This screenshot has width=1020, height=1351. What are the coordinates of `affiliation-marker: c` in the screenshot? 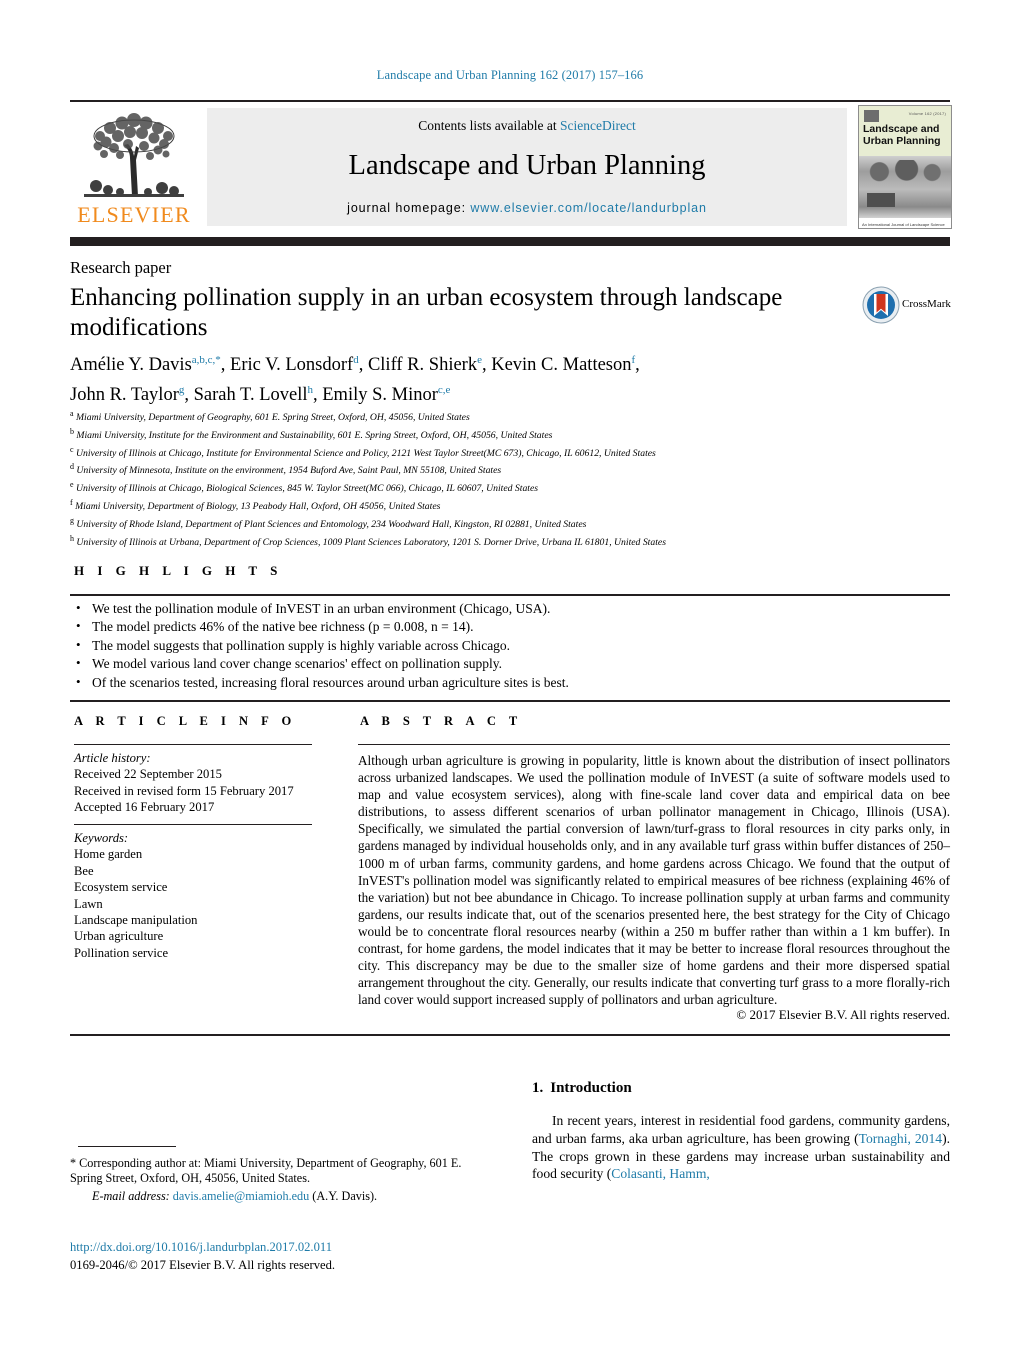 It's located at (72, 449).